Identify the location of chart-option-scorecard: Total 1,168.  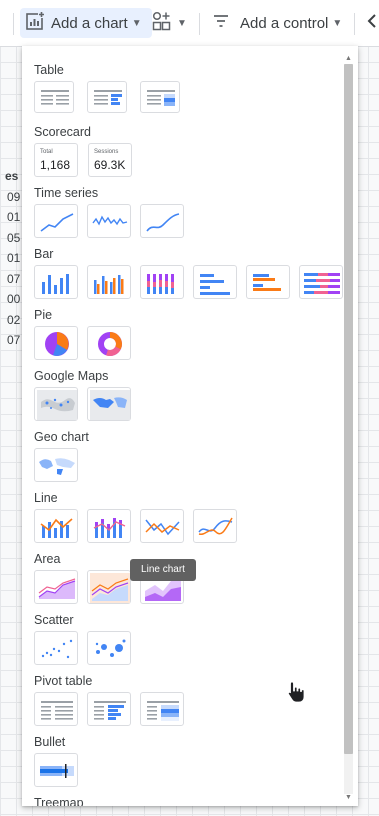
(56, 160).